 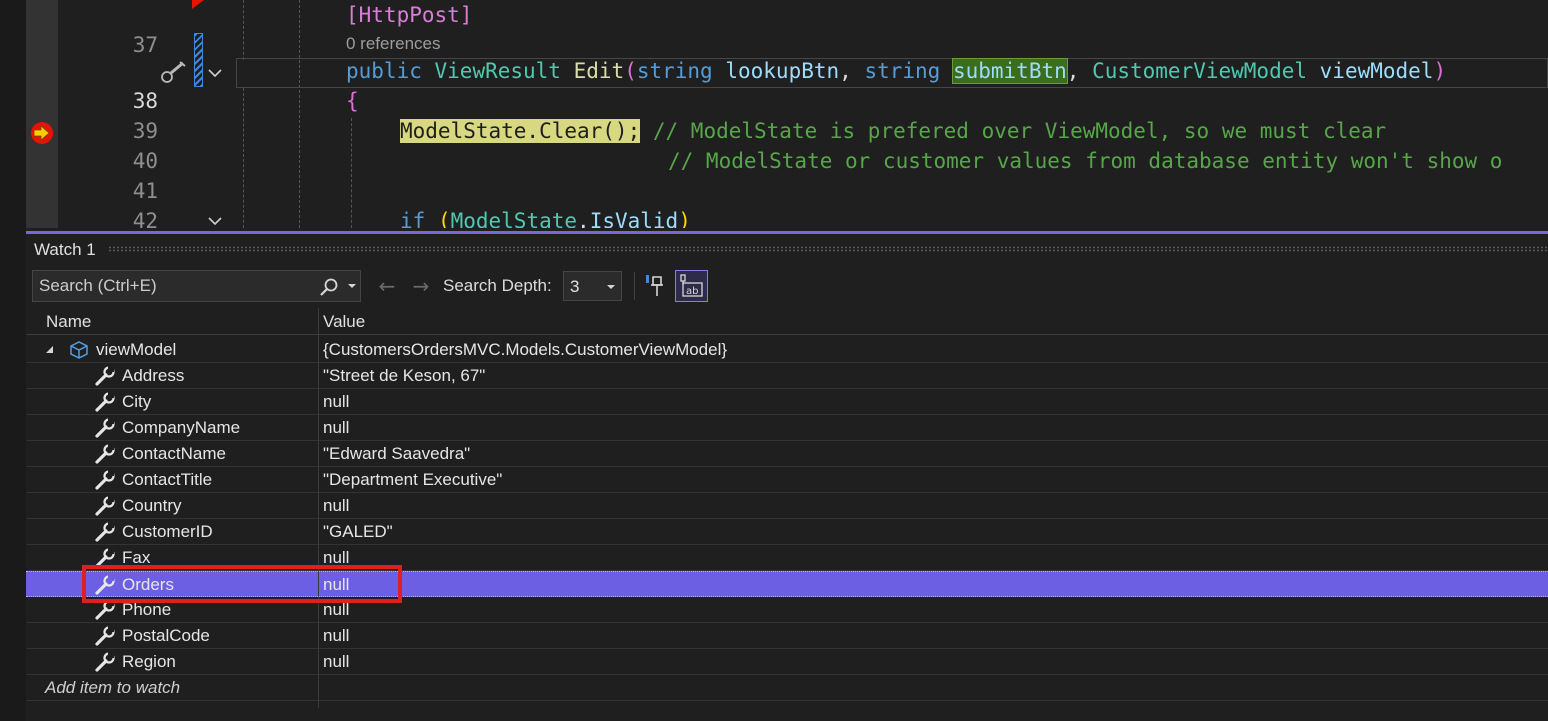 I want to click on search-depth-label: Search Depth:, so click(x=497, y=285).